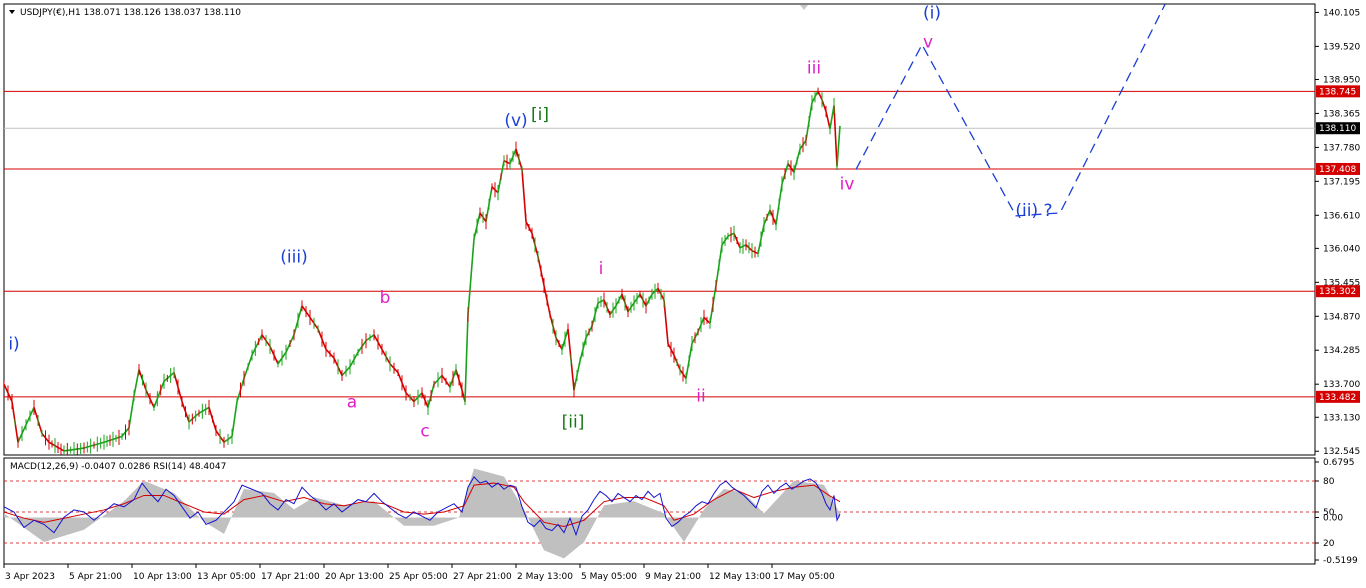 The width and height of the screenshot is (1366, 588). What do you see at coordinates (1341, 182) in the screenshot?
I see `price-tick-label: 137.195` at bounding box center [1341, 182].